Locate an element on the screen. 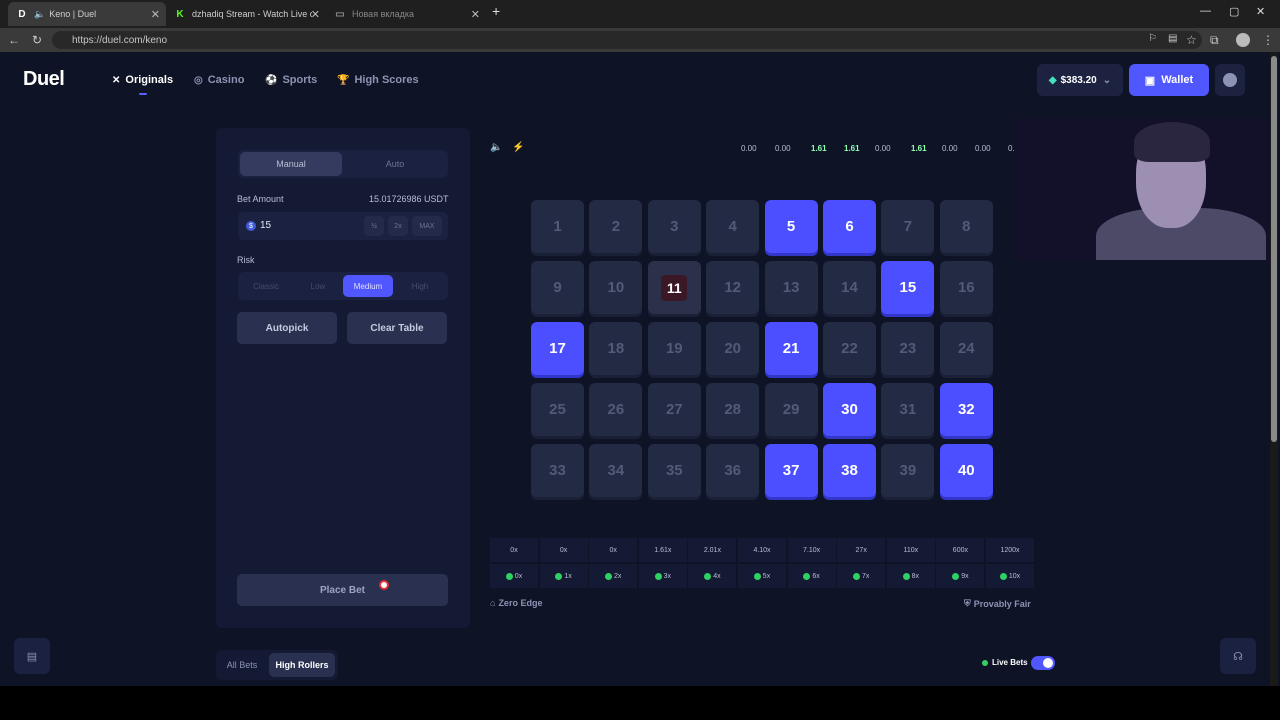 This screenshot has height=720, width=1280. tab-high-rollers: High Rollers is located at coordinates (302, 665).